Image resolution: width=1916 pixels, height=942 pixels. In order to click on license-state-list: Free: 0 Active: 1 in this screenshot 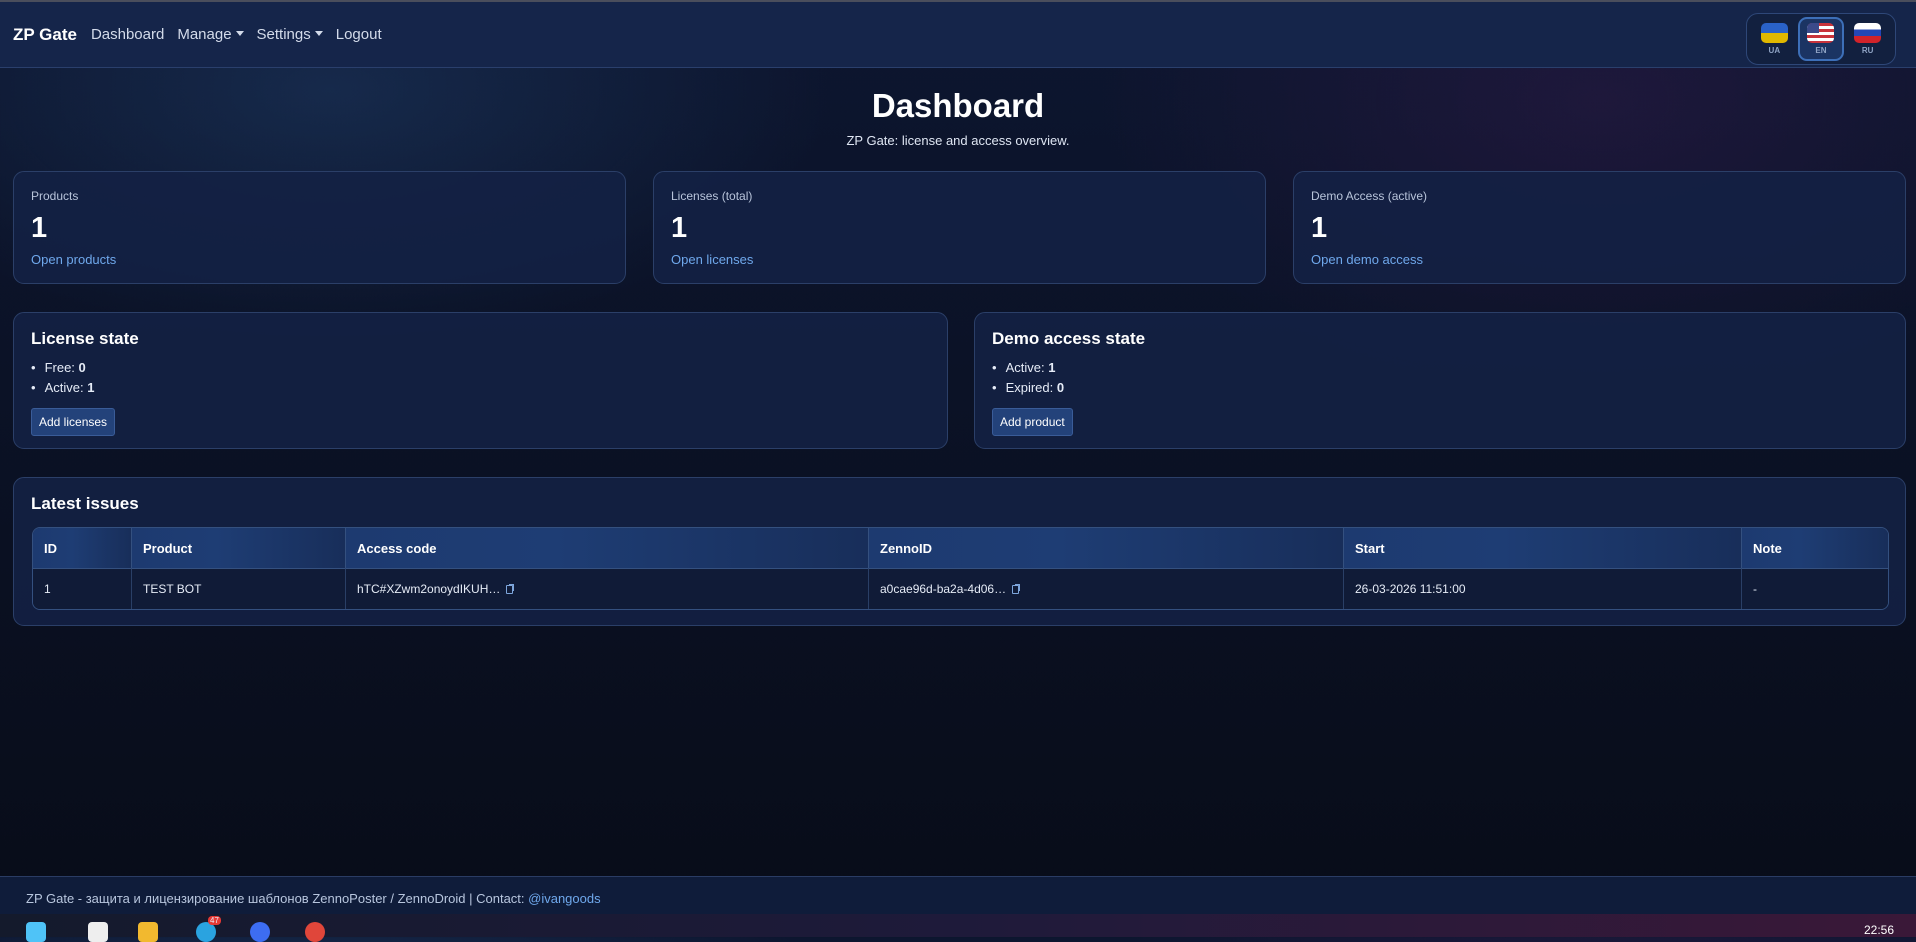, I will do `click(63, 378)`.